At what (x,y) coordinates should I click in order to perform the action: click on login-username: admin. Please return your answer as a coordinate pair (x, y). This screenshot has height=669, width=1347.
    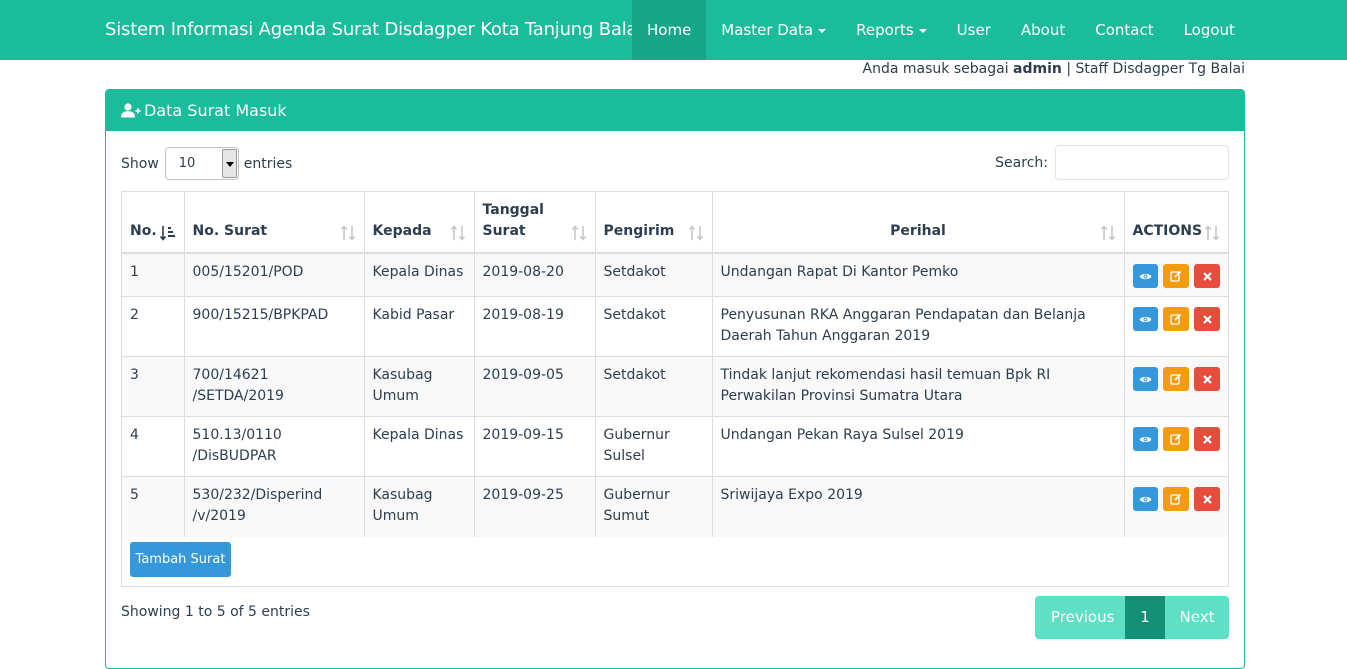
    Looking at the image, I should click on (1037, 69).